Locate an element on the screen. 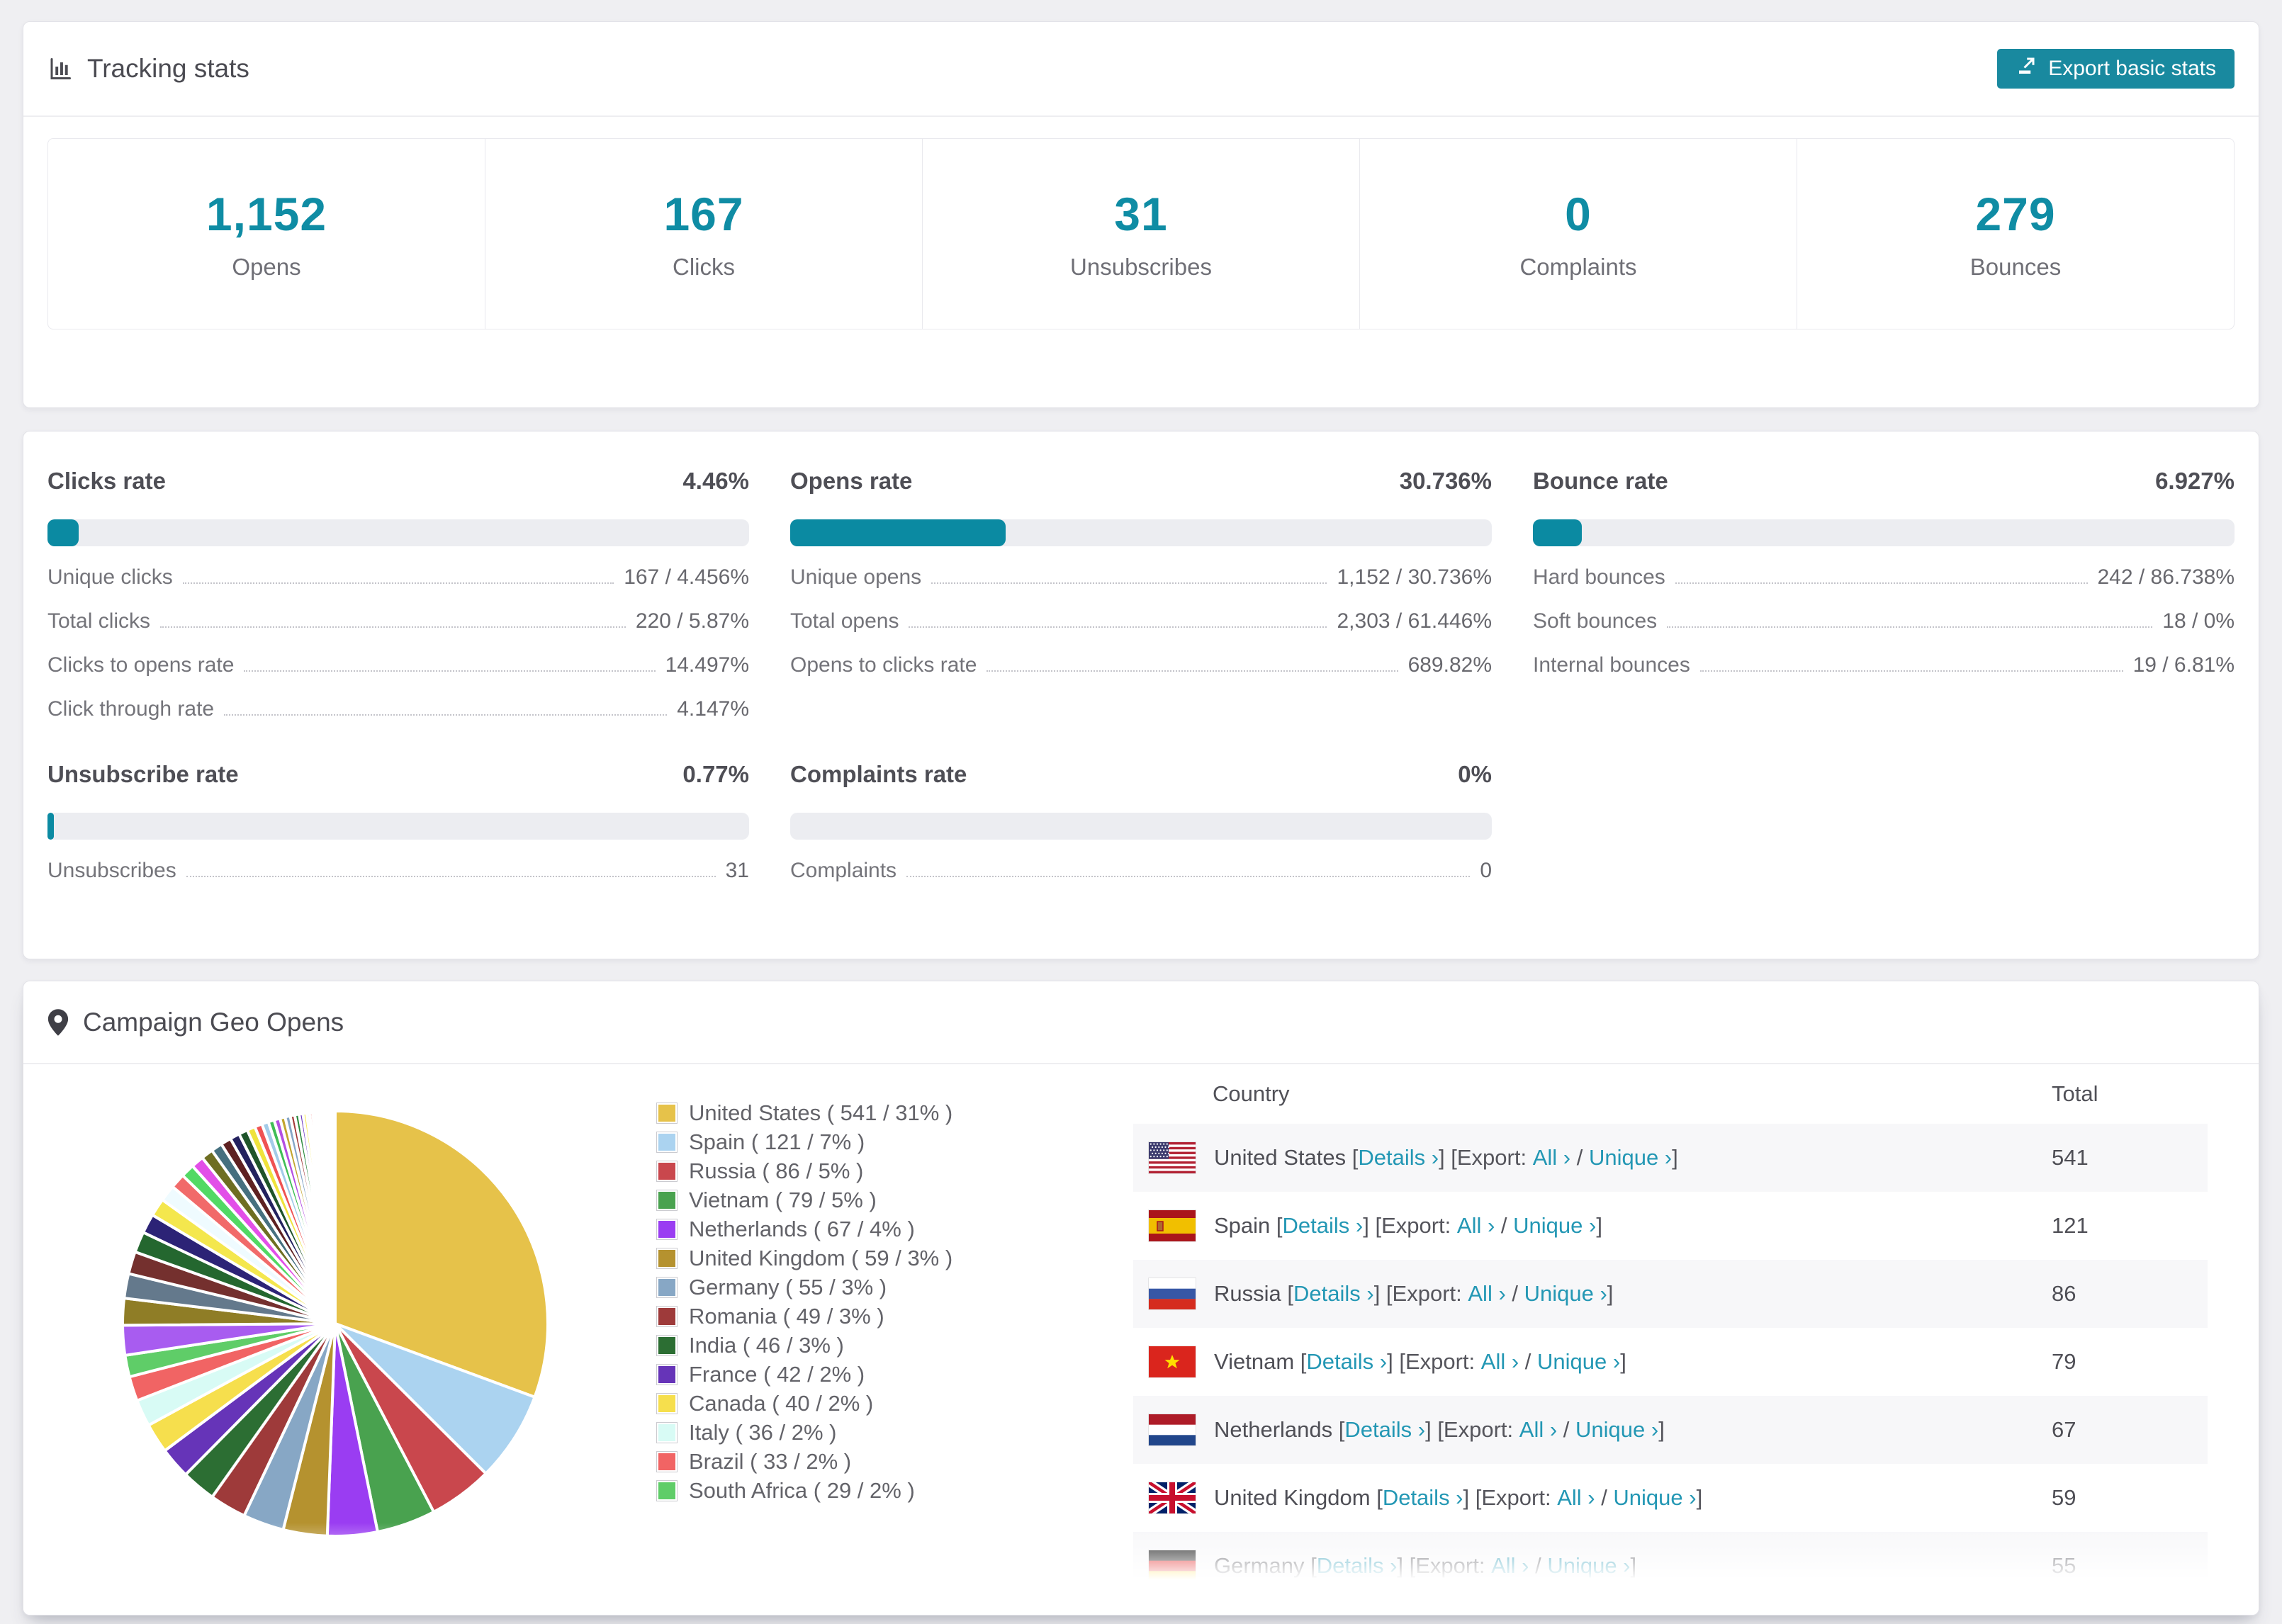 This screenshot has width=2282, height=1624. detail-label: Total clicks is located at coordinates (99, 621).